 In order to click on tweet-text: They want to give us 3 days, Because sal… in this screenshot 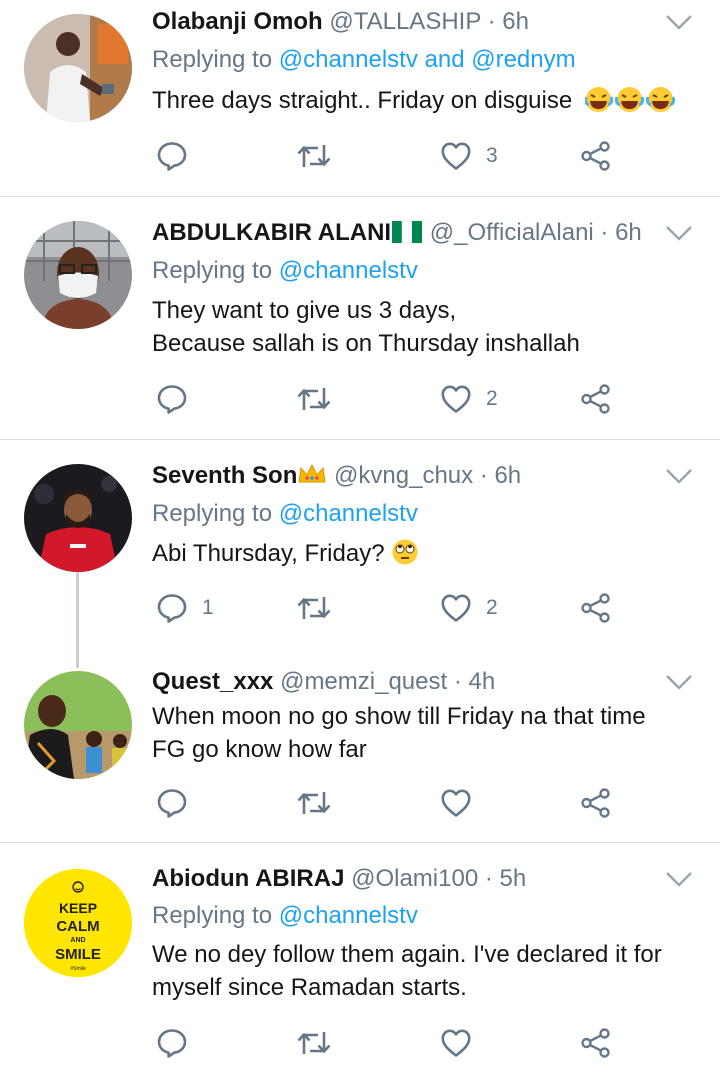, I will do `click(366, 327)`.